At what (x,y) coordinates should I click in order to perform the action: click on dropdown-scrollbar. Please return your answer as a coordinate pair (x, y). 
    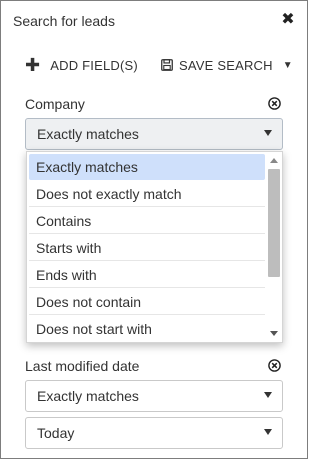
    Looking at the image, I should click on (274, 247).